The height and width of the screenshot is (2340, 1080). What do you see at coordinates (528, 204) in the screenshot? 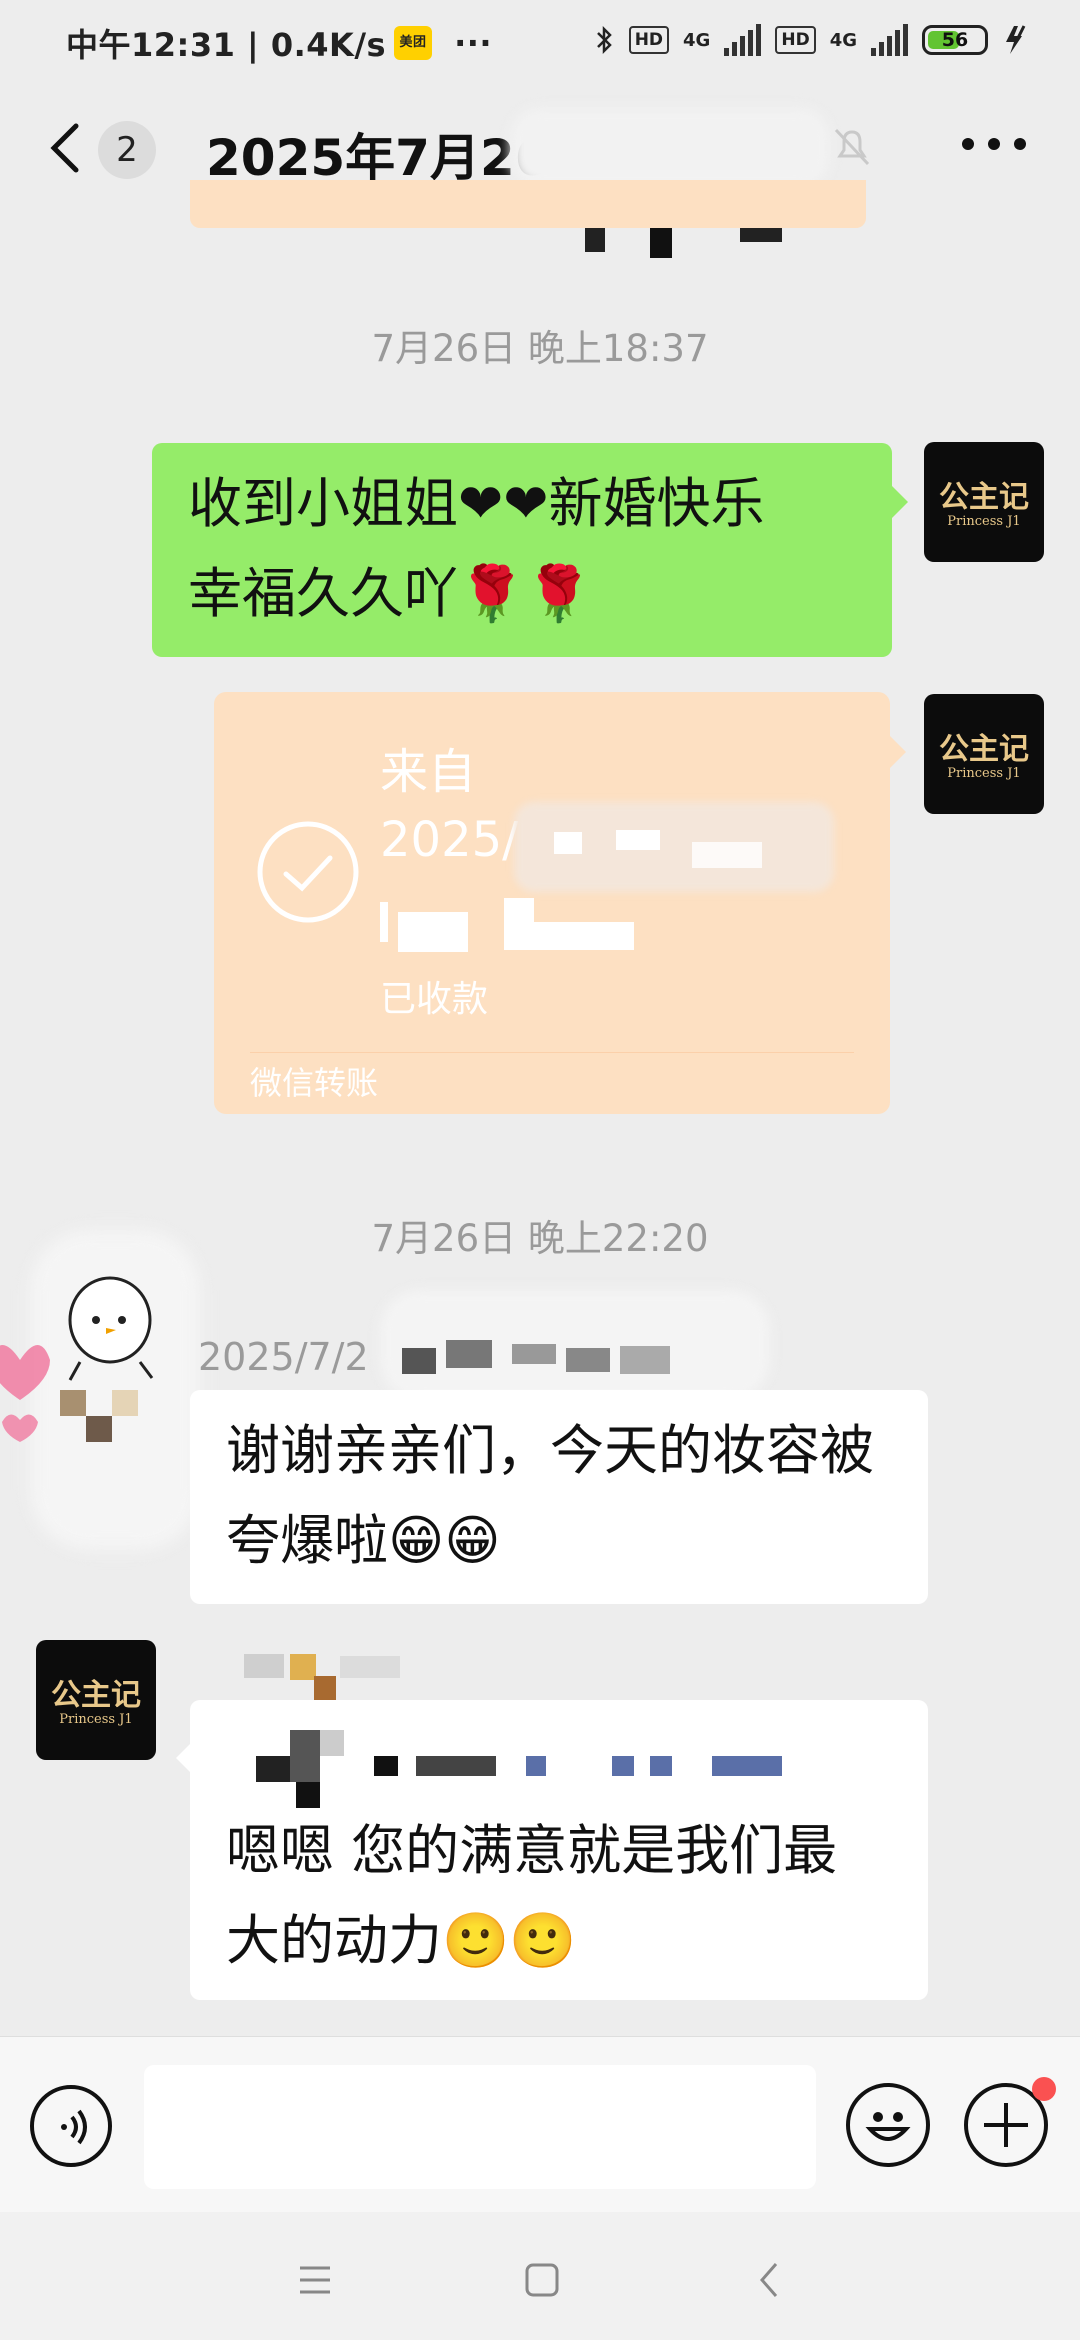
I see `previous-message-card` at bounding box center [528, 204].